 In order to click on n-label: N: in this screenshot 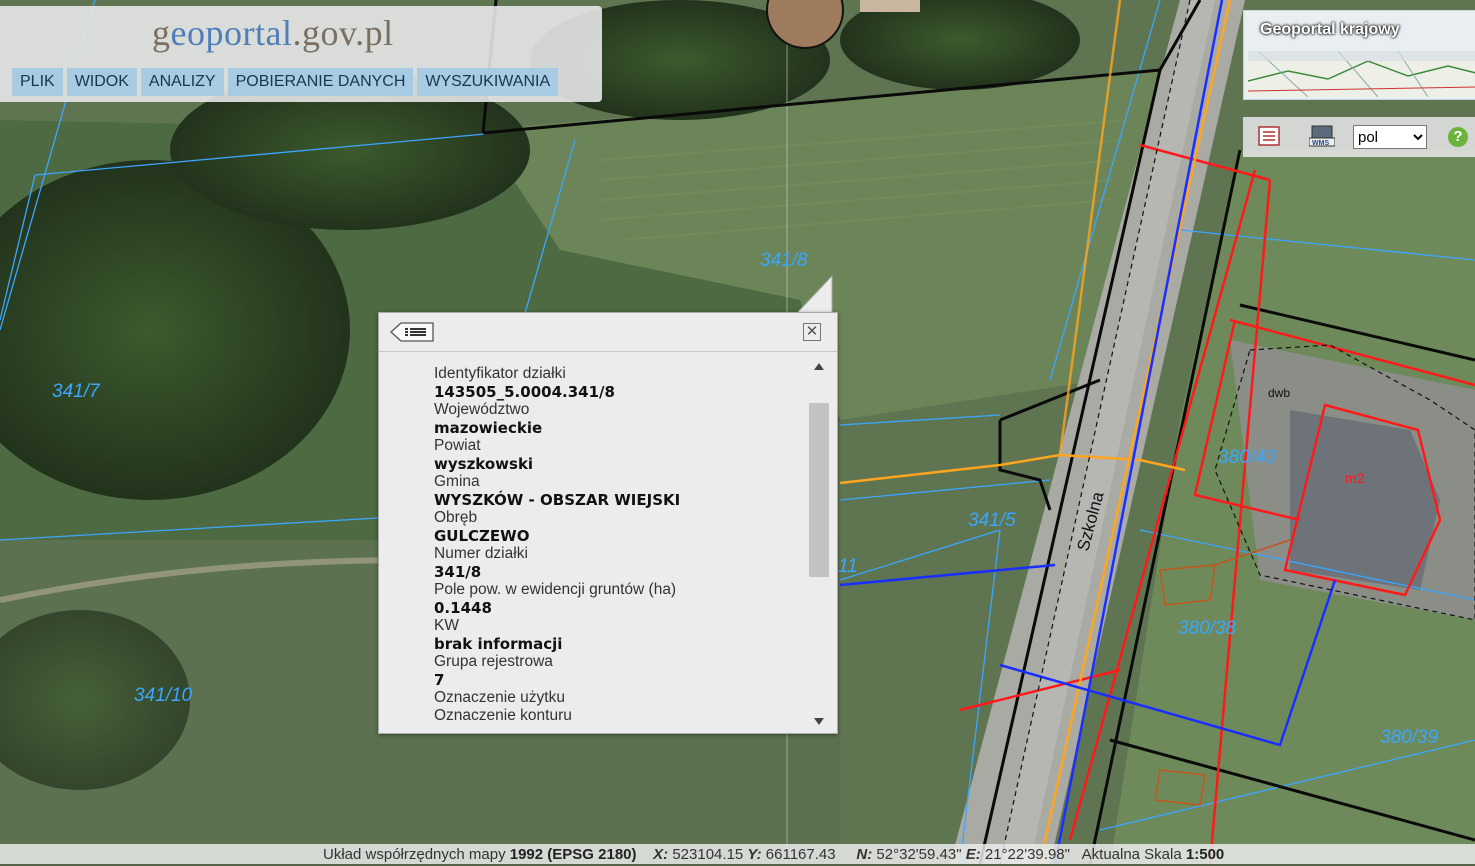, I will do `click(864, 854)`.